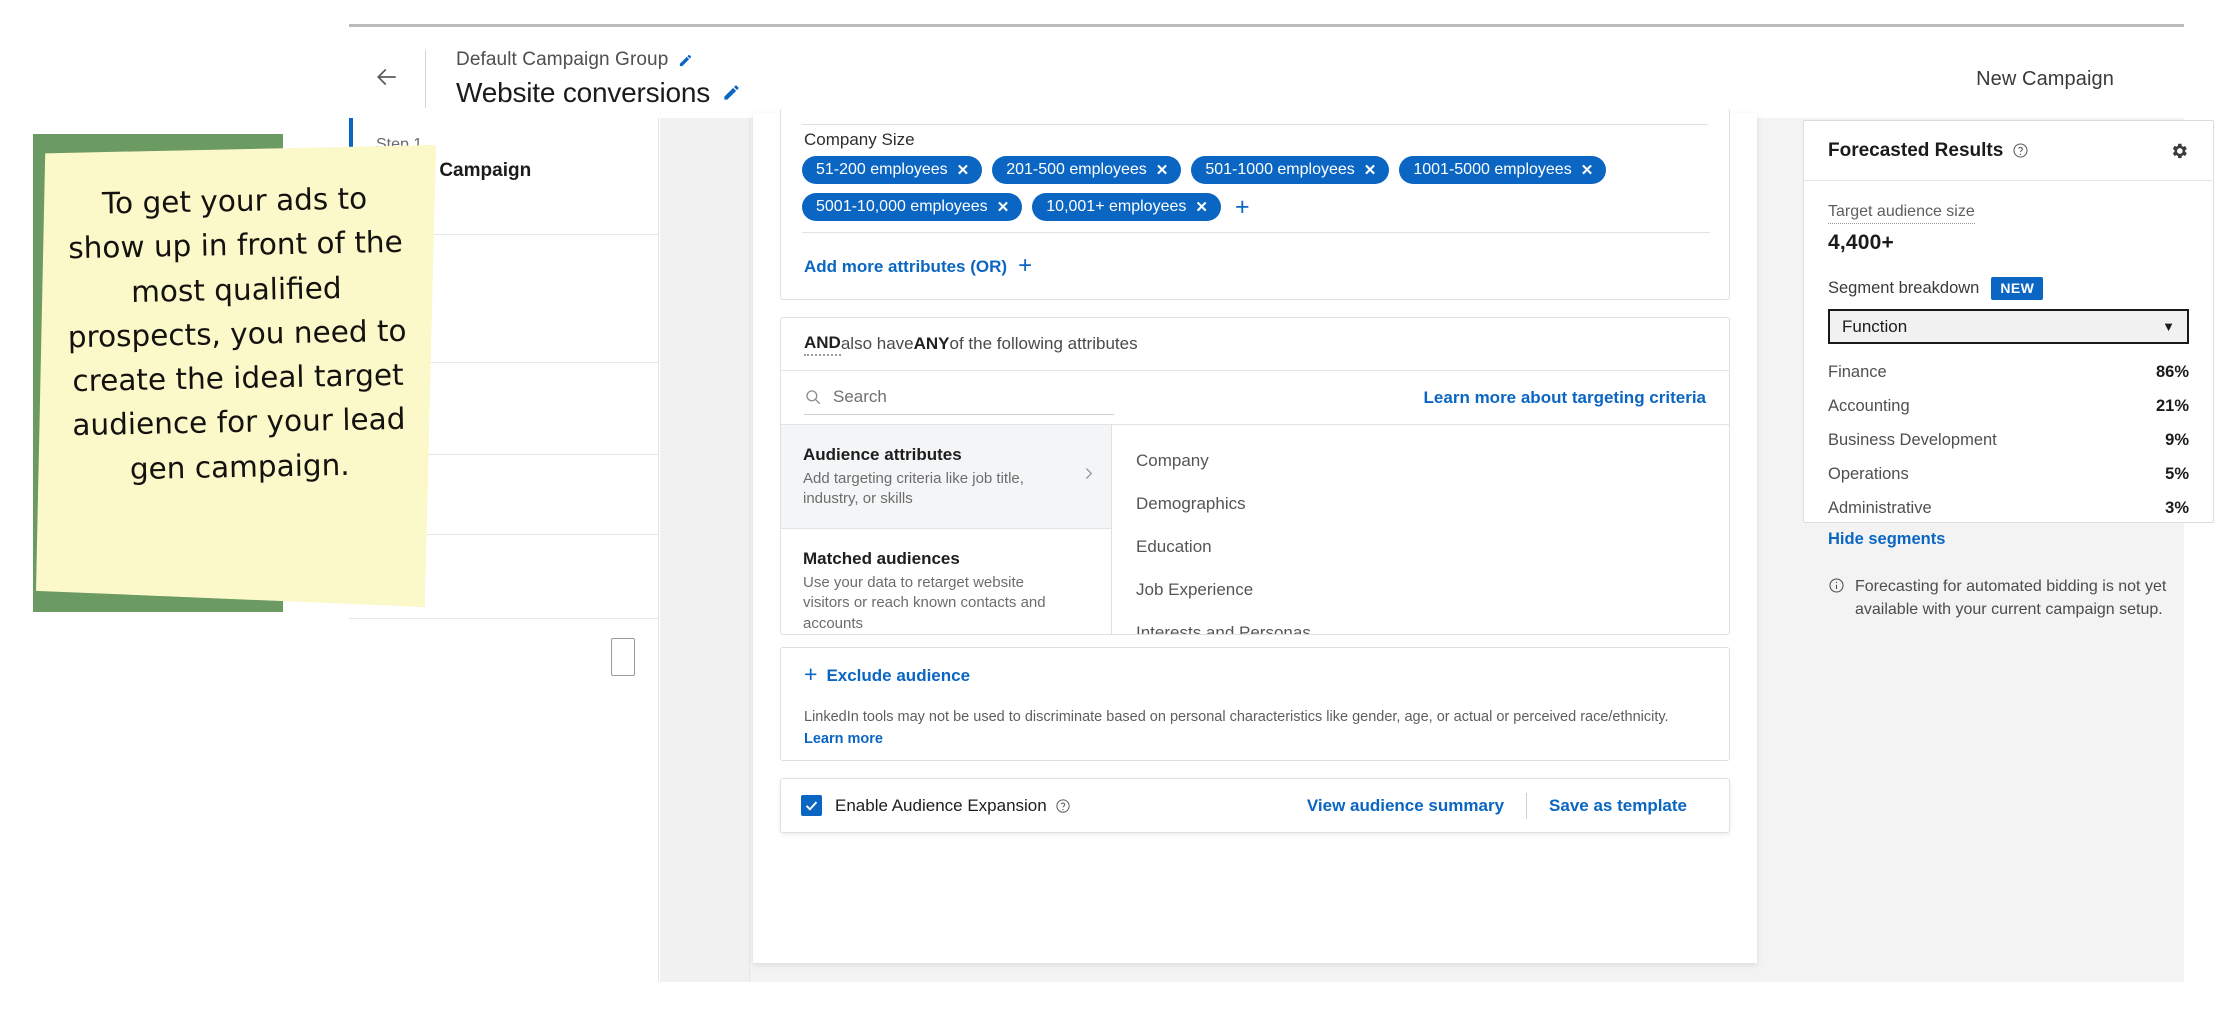  I want to click on option-title: Matched audiences, so click(881, 558).